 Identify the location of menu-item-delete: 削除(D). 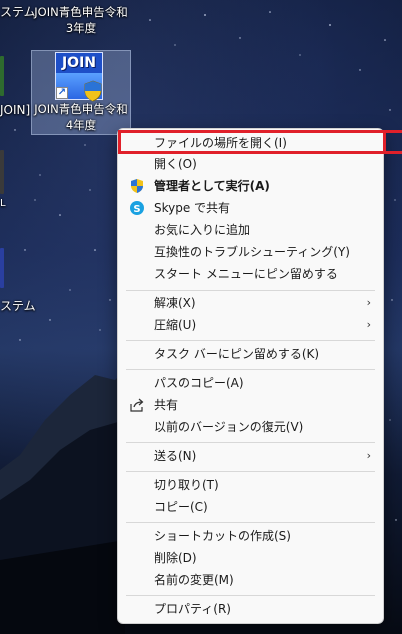
(250, 558).